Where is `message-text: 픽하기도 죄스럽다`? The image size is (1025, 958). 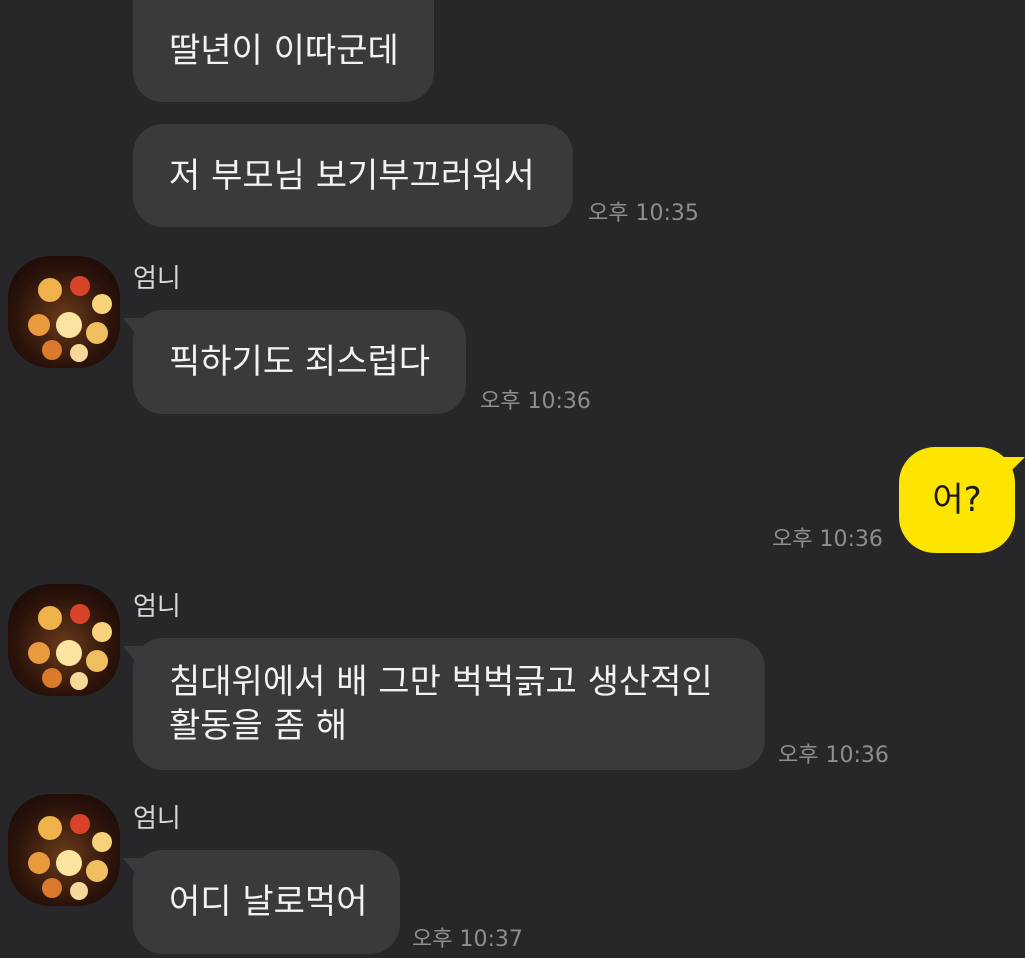 message-text: 픽하기도 죄스럽다 is located at coordinates (300, 362).